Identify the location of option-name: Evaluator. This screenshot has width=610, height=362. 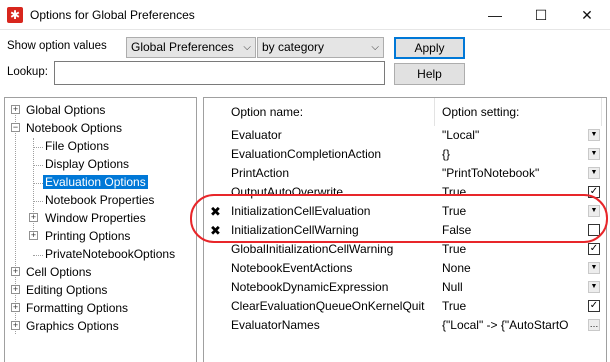
(256, 135).